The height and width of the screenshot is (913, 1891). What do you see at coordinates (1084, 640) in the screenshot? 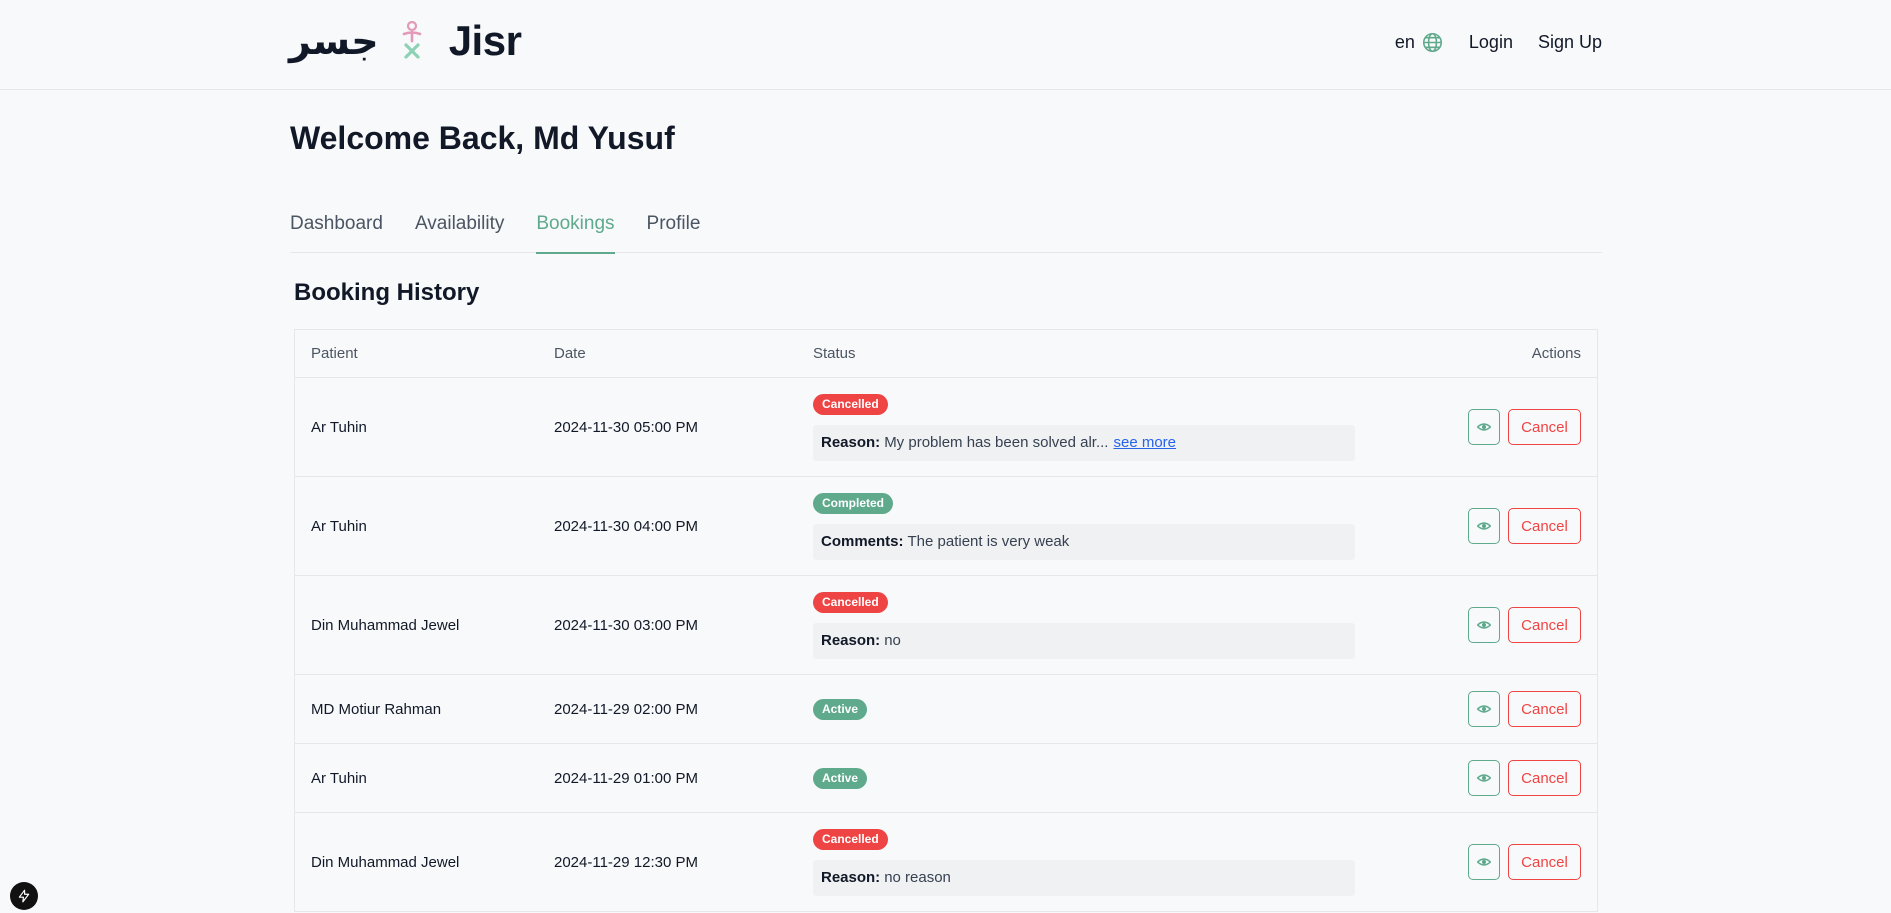
I see `status-note: Reason: no` at bounding box center [1084, 640].